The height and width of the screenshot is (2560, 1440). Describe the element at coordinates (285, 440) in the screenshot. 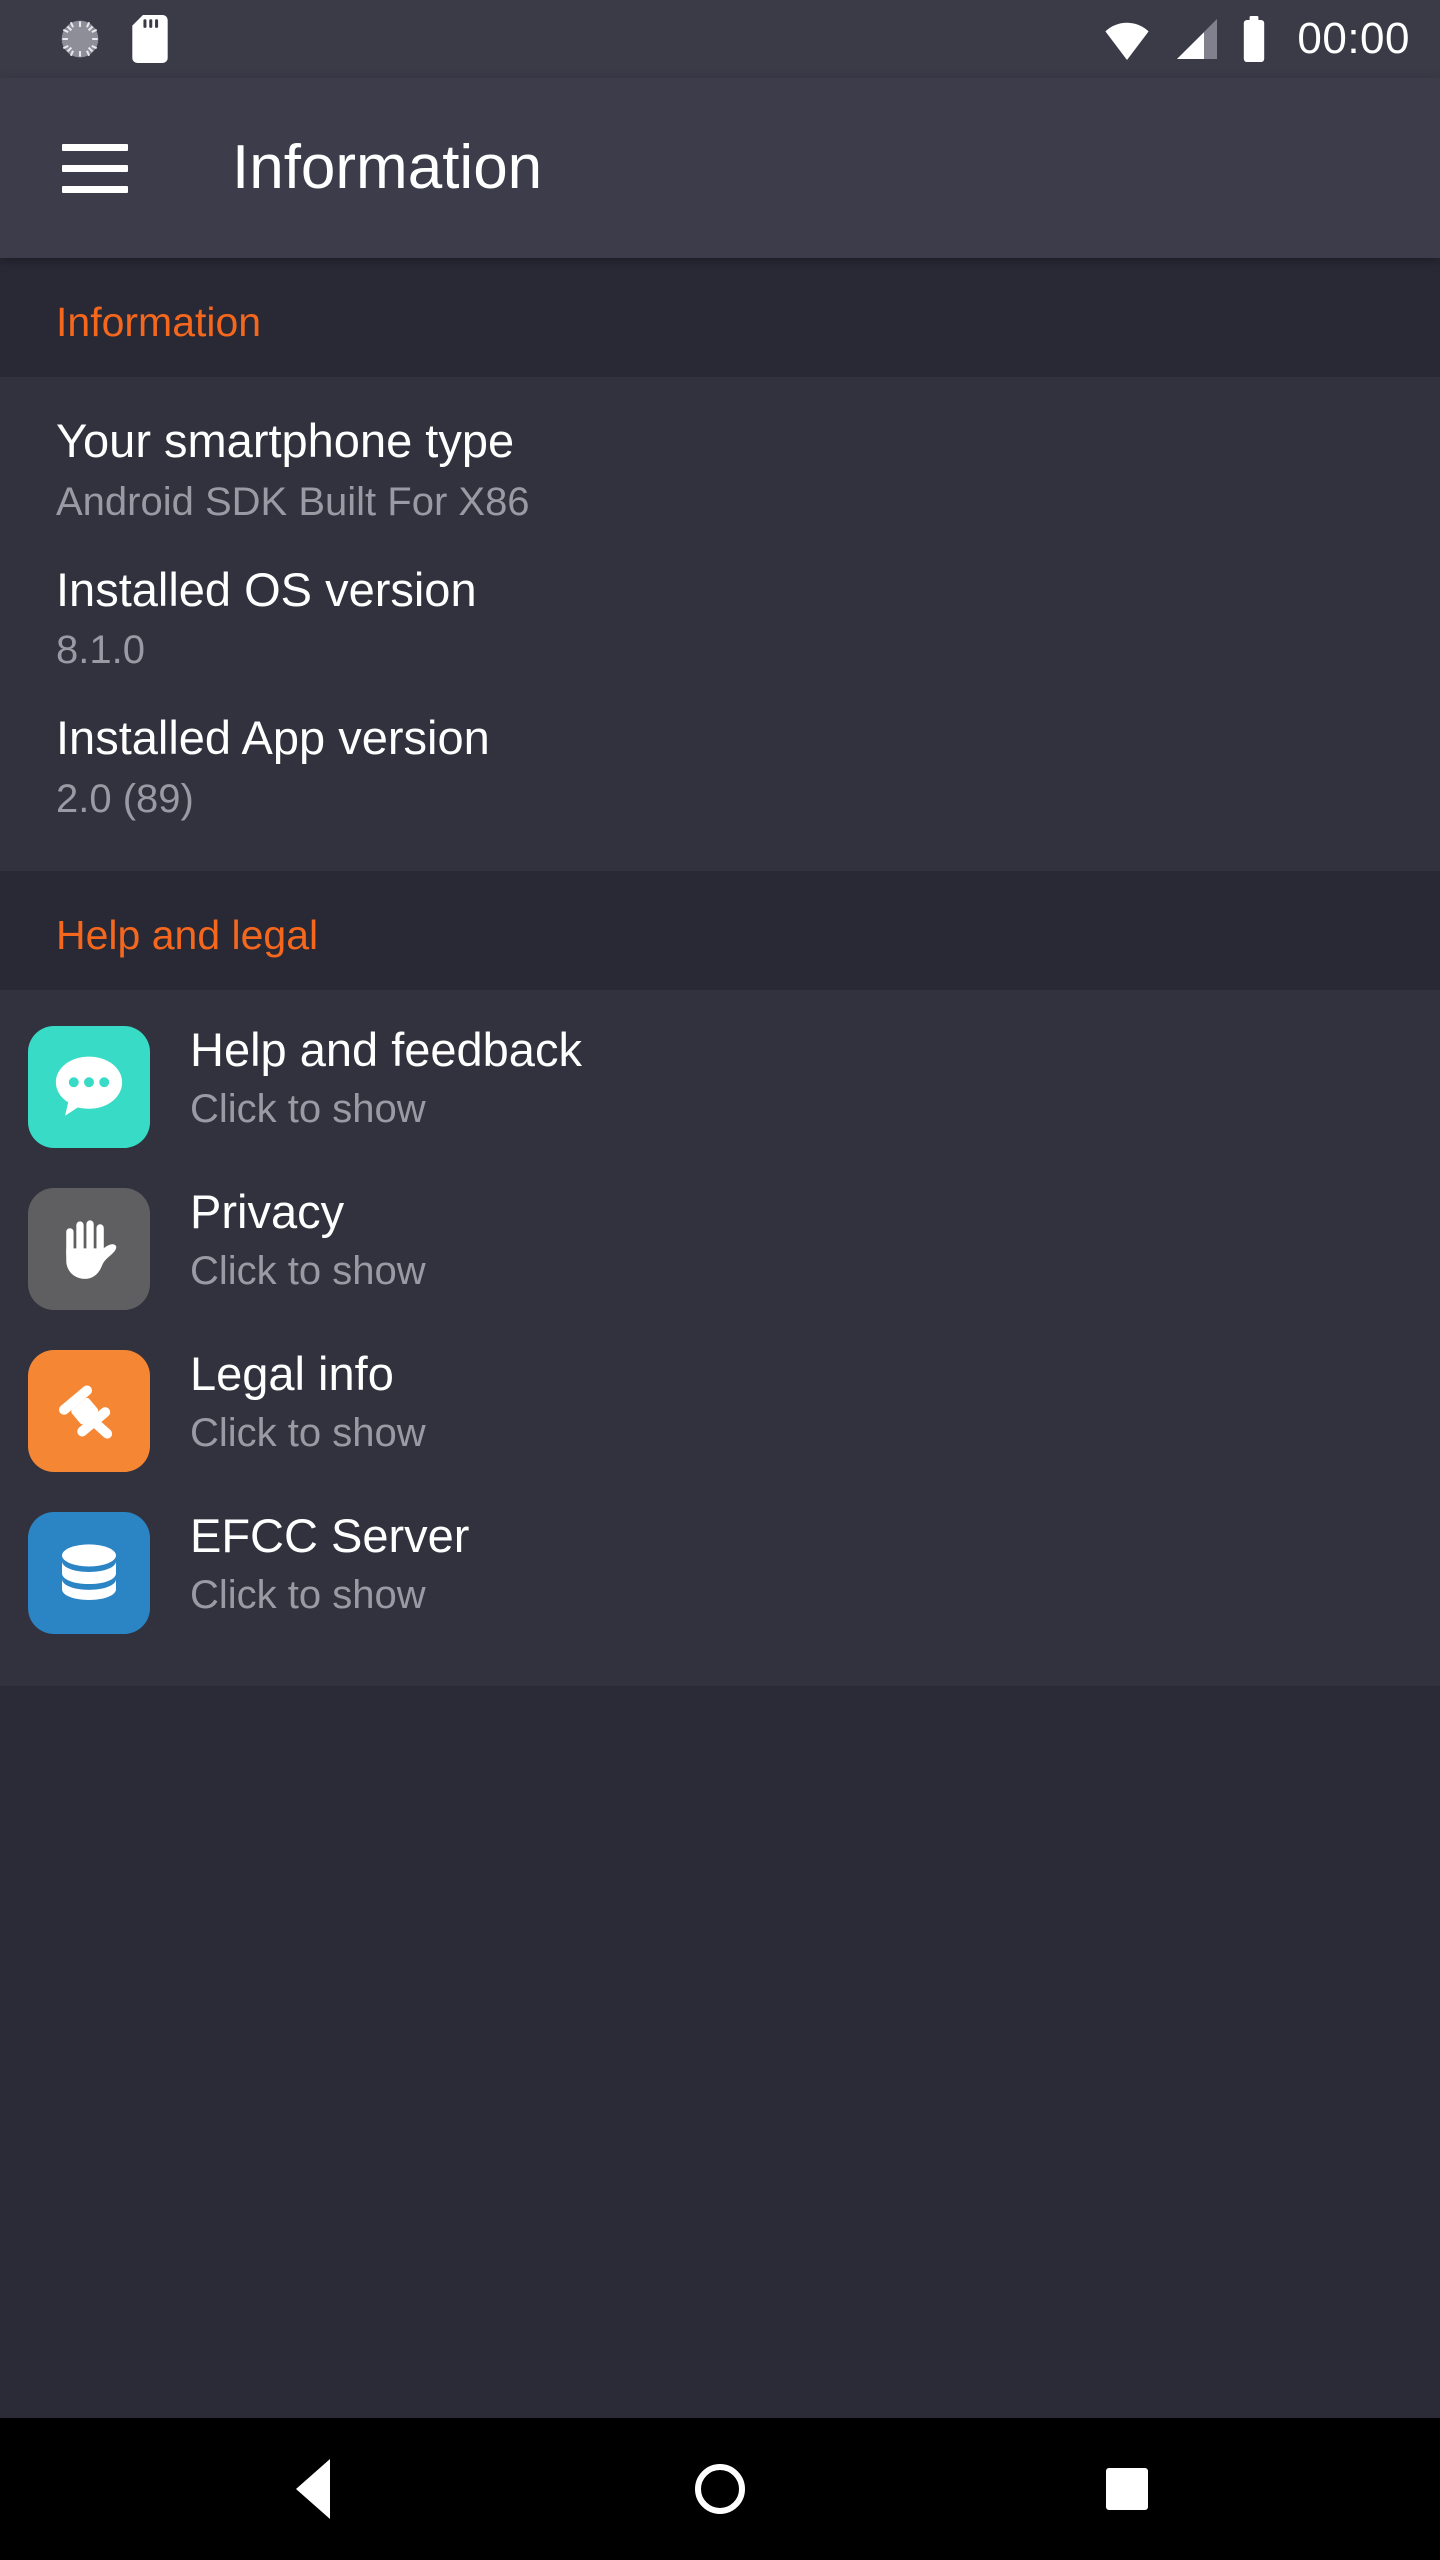

I see `info-row-title: Your smartphone type` at that location.